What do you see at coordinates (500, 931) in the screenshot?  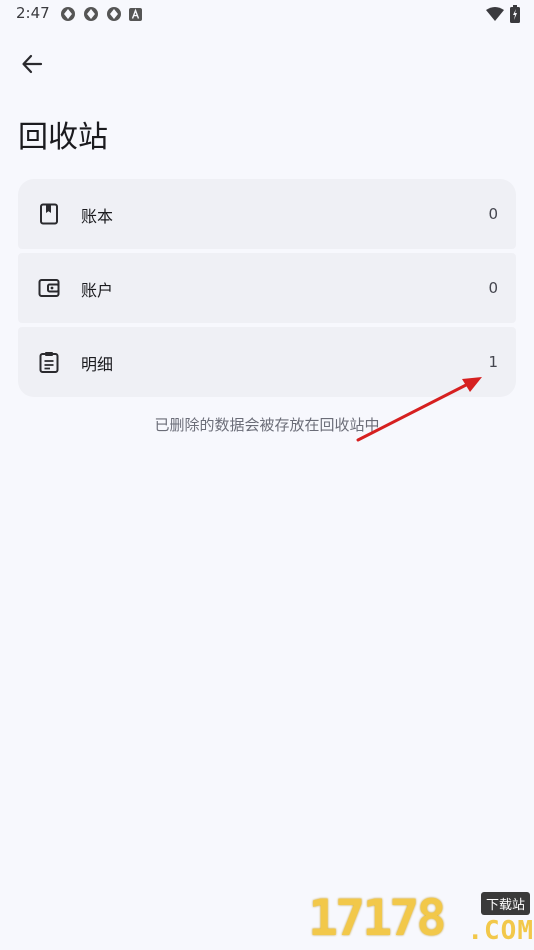 I see `watermark-domain: .COM` at bounding box center [500, 931].